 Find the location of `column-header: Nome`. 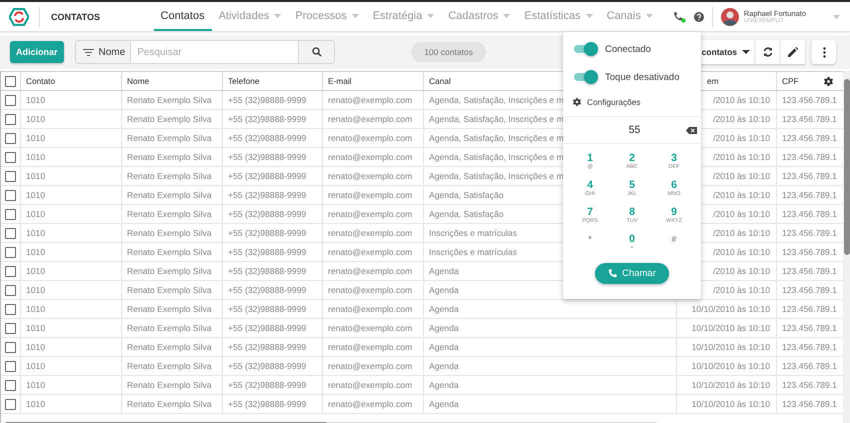

column-header: Nome is located at coordinates (138, 81).